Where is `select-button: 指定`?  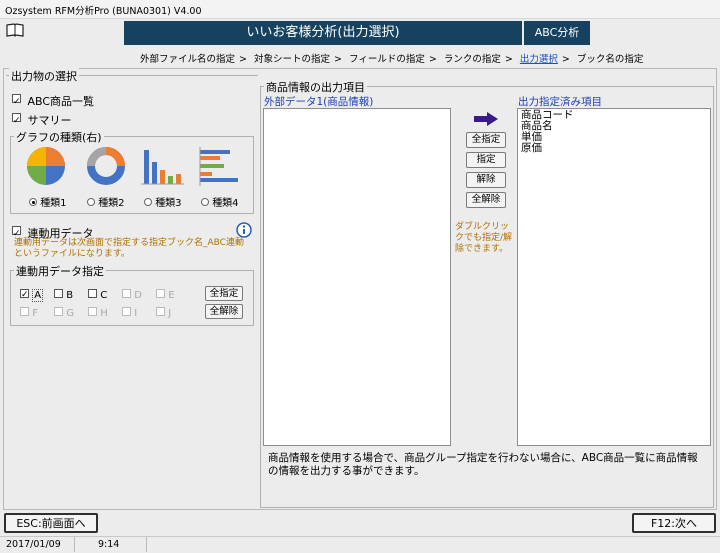 select-button: 指定 is located at coordinates (486, 160).